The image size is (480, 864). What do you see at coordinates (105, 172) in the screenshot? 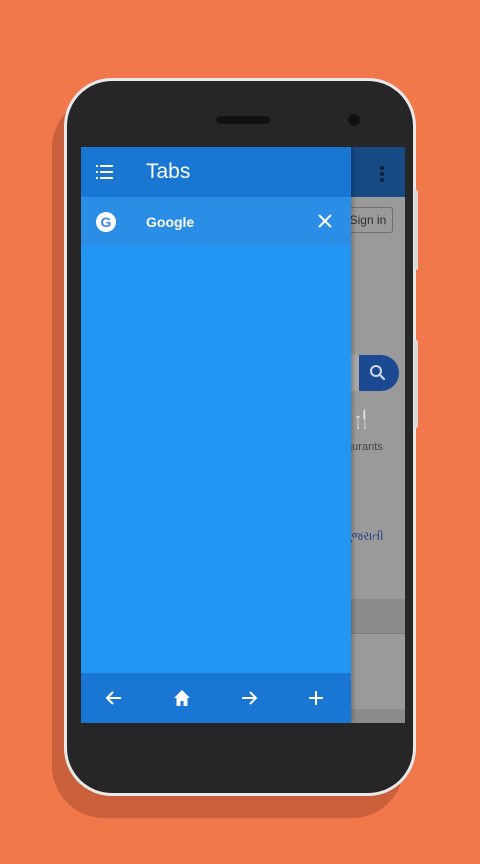
I see `list-icon` at bounding box center [105, 172].